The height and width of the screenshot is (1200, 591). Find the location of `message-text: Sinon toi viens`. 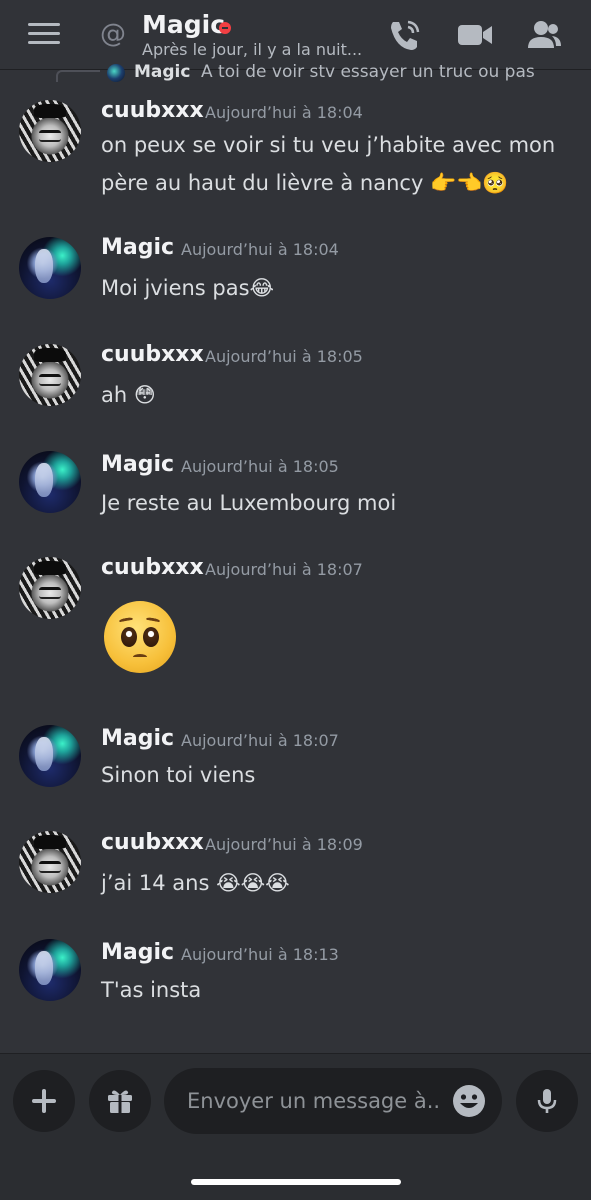

message-text: Sinon toi viens is located at coordinates (178, 775).